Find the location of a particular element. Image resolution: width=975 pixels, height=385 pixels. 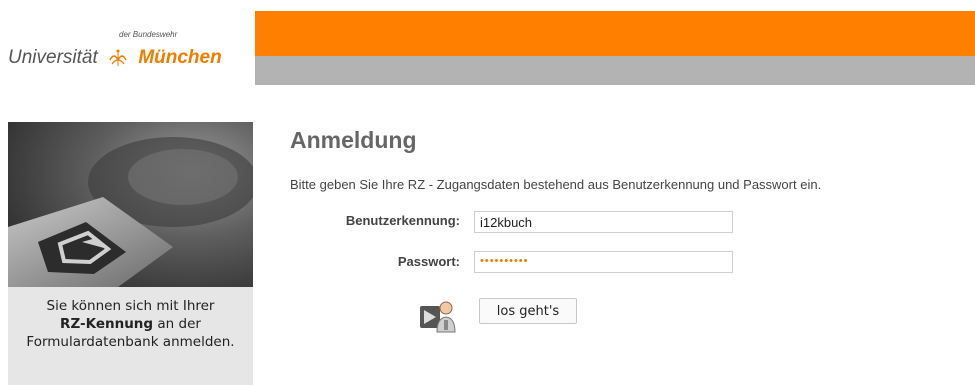

user-login-icon is located at coordinates (438, 315).